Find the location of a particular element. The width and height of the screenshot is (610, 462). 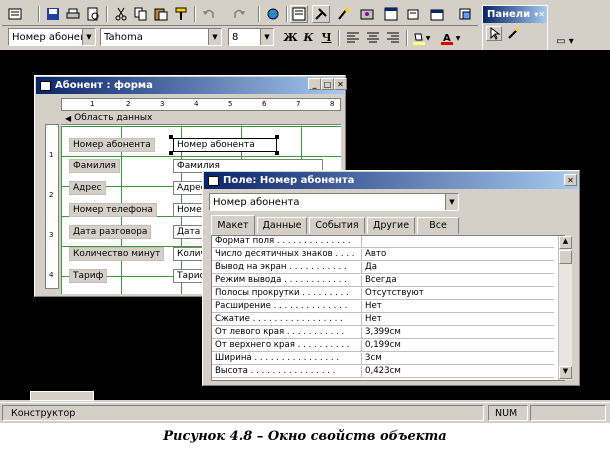

tab-data: Данные is located at coordinates (282, 225).